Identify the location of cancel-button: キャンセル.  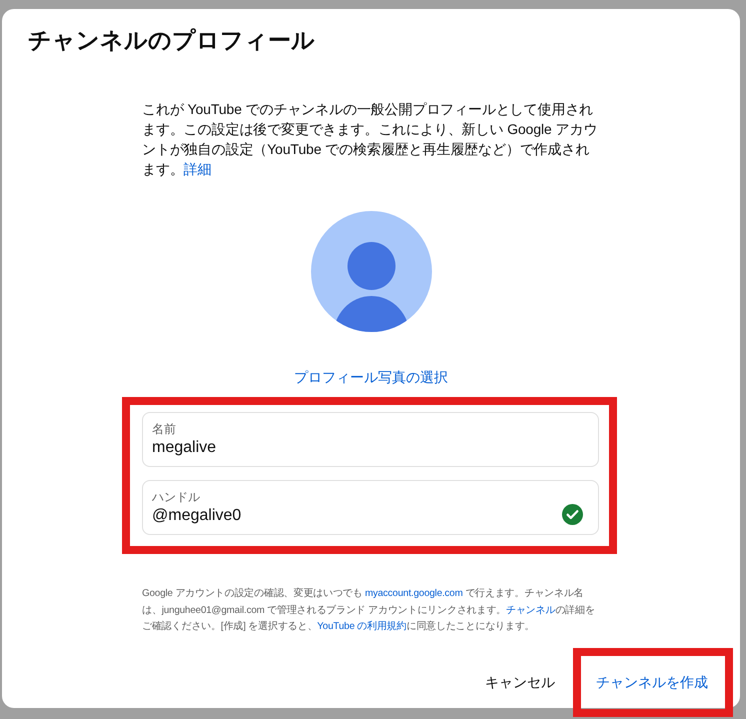
(520, 682).